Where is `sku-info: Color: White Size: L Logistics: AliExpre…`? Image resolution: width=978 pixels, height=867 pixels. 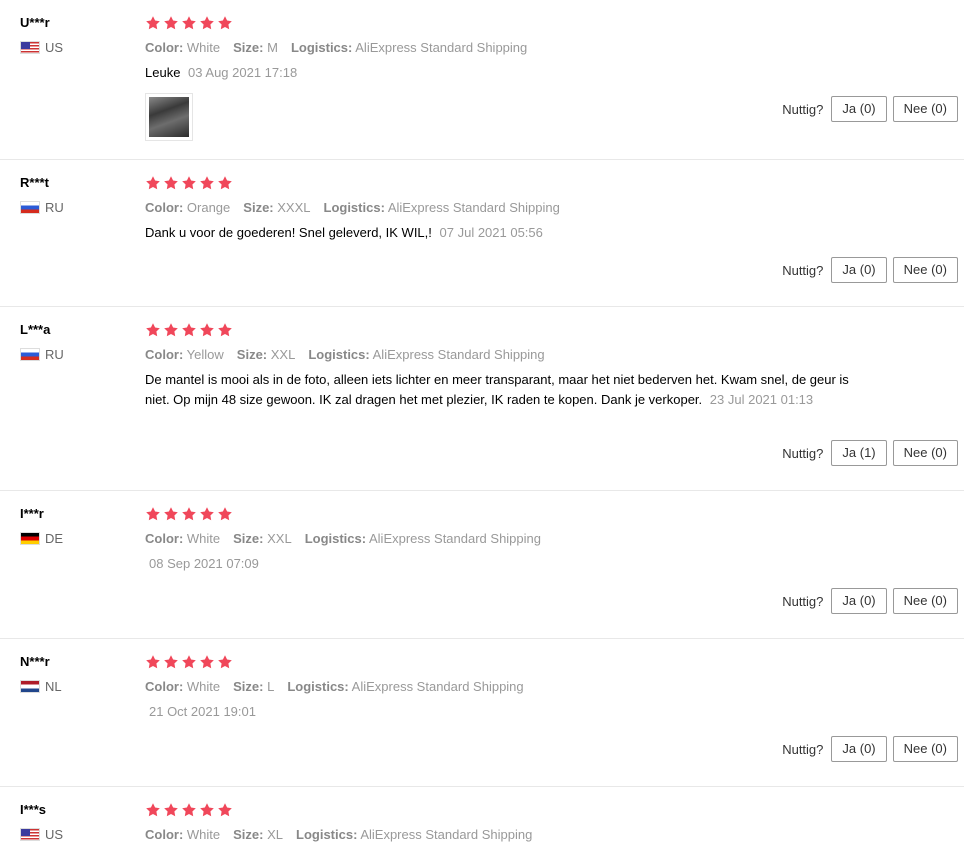 sku-info: Color: White Size: L Logistics: AliExpre… is located at coordinates (554, 686).